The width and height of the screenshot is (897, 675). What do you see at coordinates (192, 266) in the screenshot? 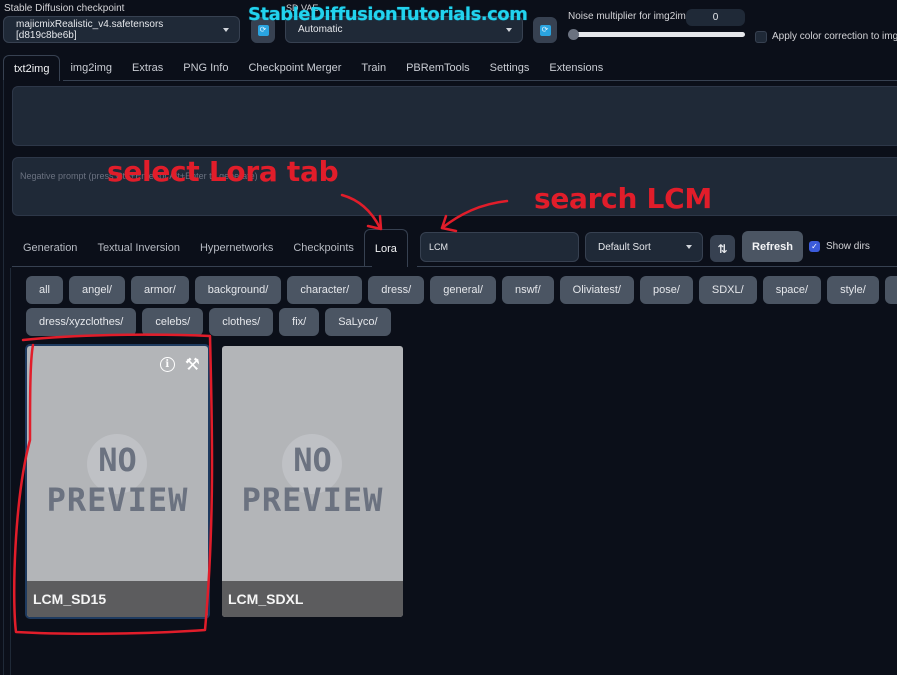
I see `subtabs-divider-left` at bounding box center [192, 266].